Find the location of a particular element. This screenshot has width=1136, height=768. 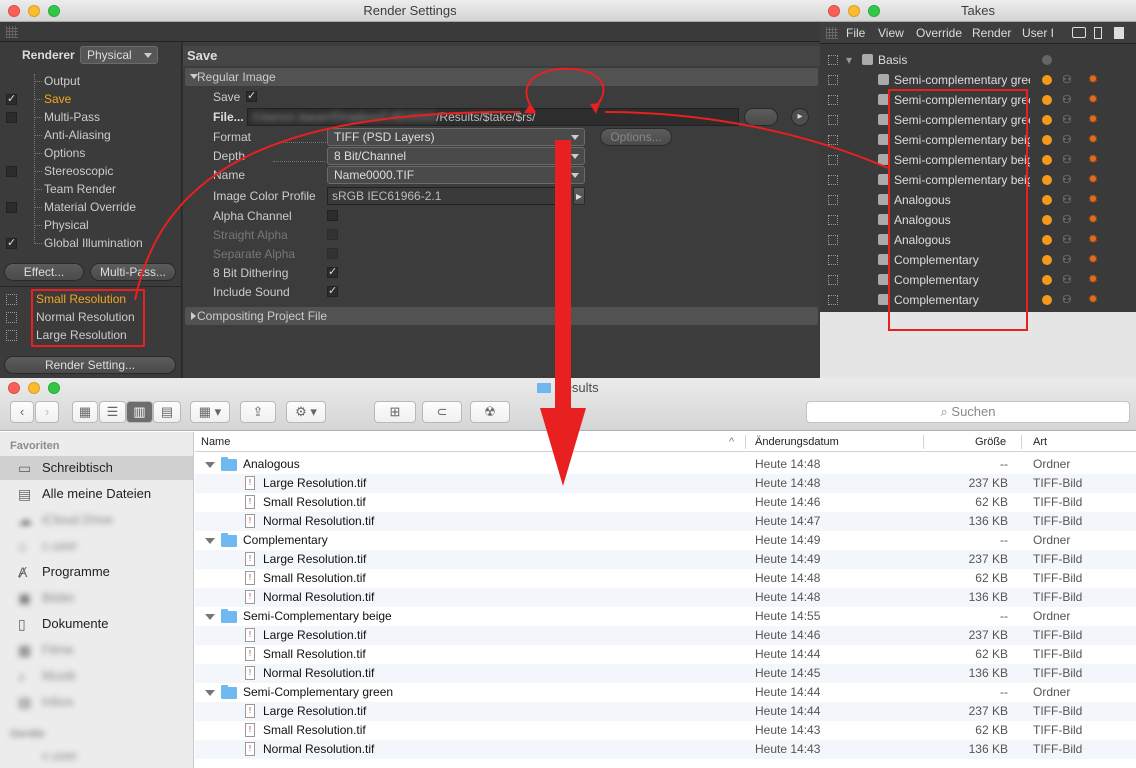

profile-arrow-button: ▸ is located at coordinates (579, 196).